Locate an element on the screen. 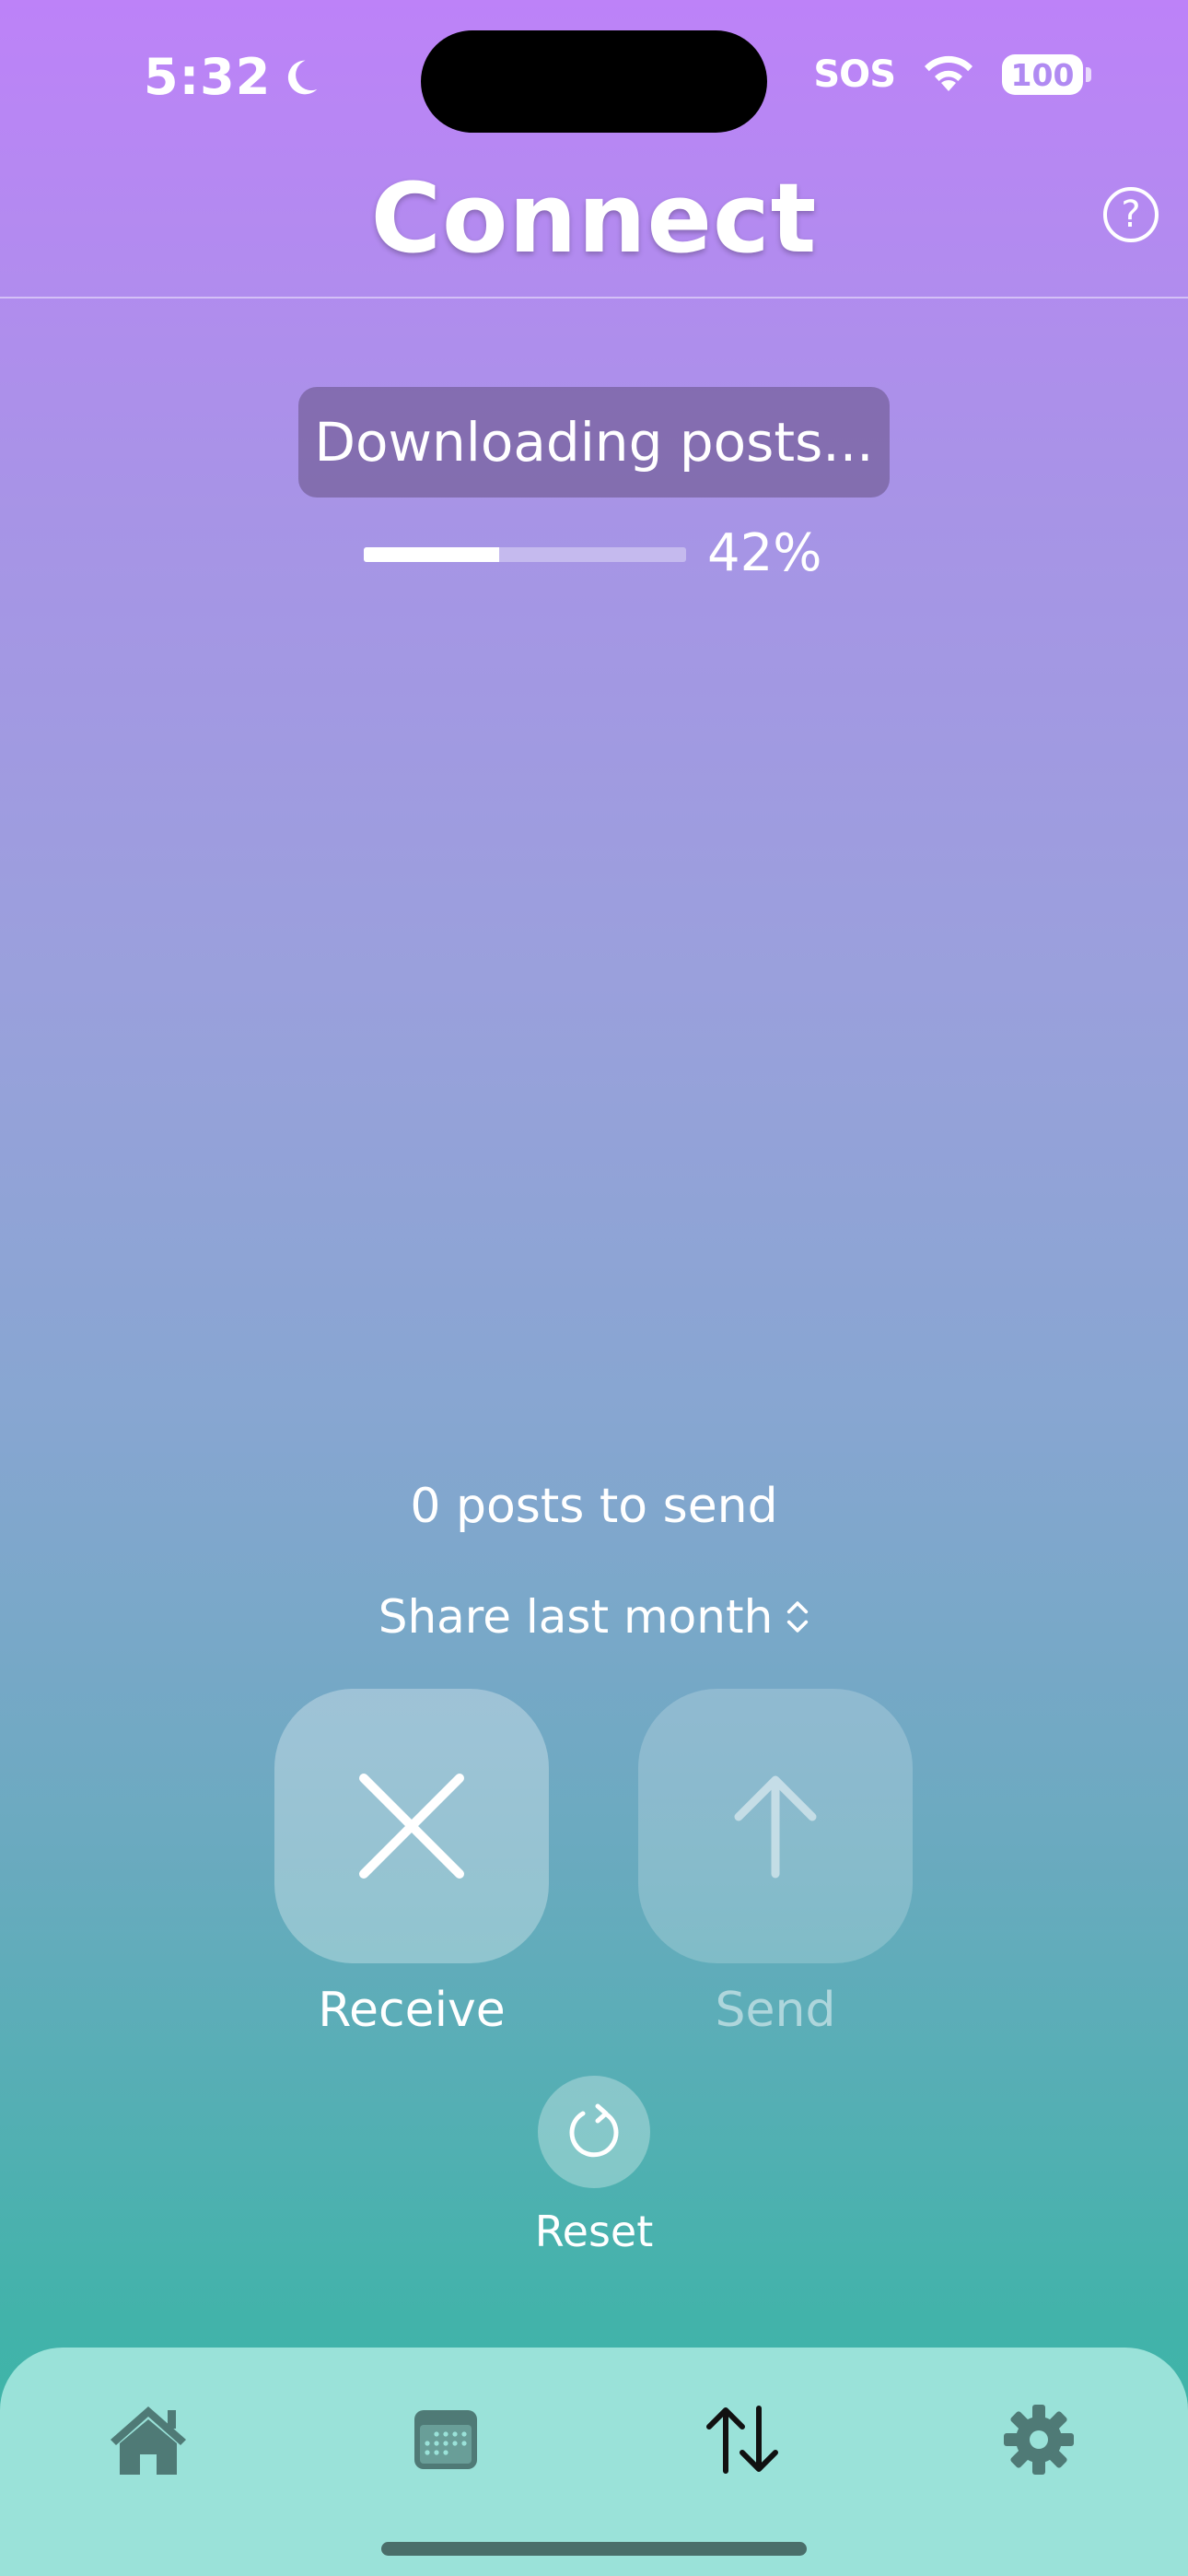  close-icon is located at coordinates (411, 1826).